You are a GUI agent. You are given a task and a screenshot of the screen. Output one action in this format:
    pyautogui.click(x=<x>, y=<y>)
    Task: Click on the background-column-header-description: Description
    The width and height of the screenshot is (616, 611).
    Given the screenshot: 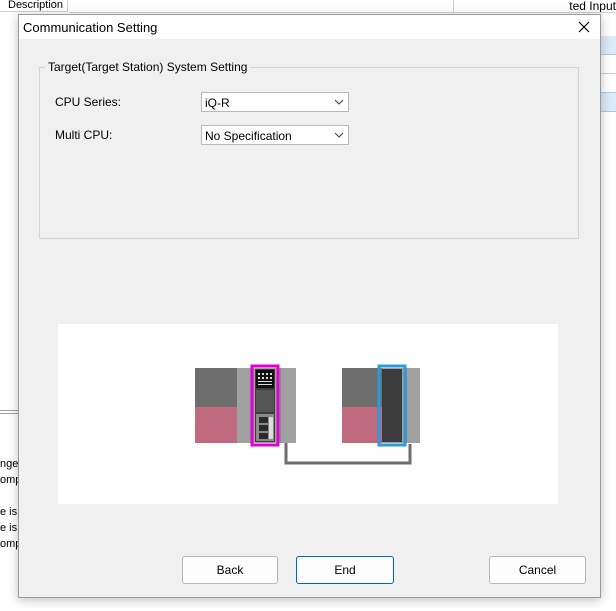 What is the action you would take?
    pyautogui.click(x=34, y=6)
    